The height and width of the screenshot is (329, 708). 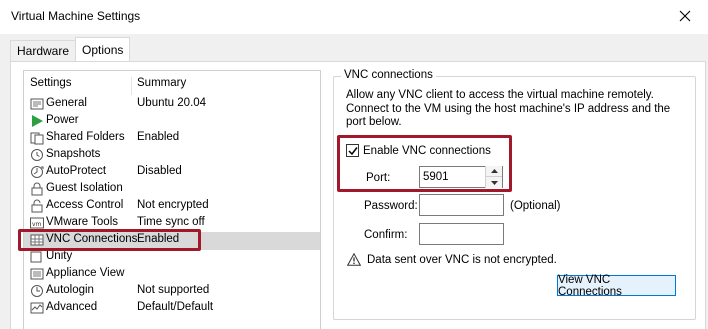 What do you see at coordinates (103, 49) in the screenshot?
I see `tab-options: Options` at bounding box center [103, 49].